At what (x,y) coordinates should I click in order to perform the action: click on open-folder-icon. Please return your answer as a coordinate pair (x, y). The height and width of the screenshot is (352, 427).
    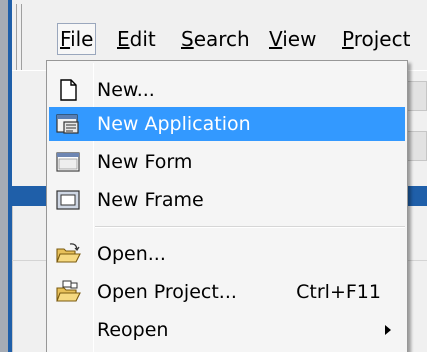
    Looking at the image, I should click on (68, 254).